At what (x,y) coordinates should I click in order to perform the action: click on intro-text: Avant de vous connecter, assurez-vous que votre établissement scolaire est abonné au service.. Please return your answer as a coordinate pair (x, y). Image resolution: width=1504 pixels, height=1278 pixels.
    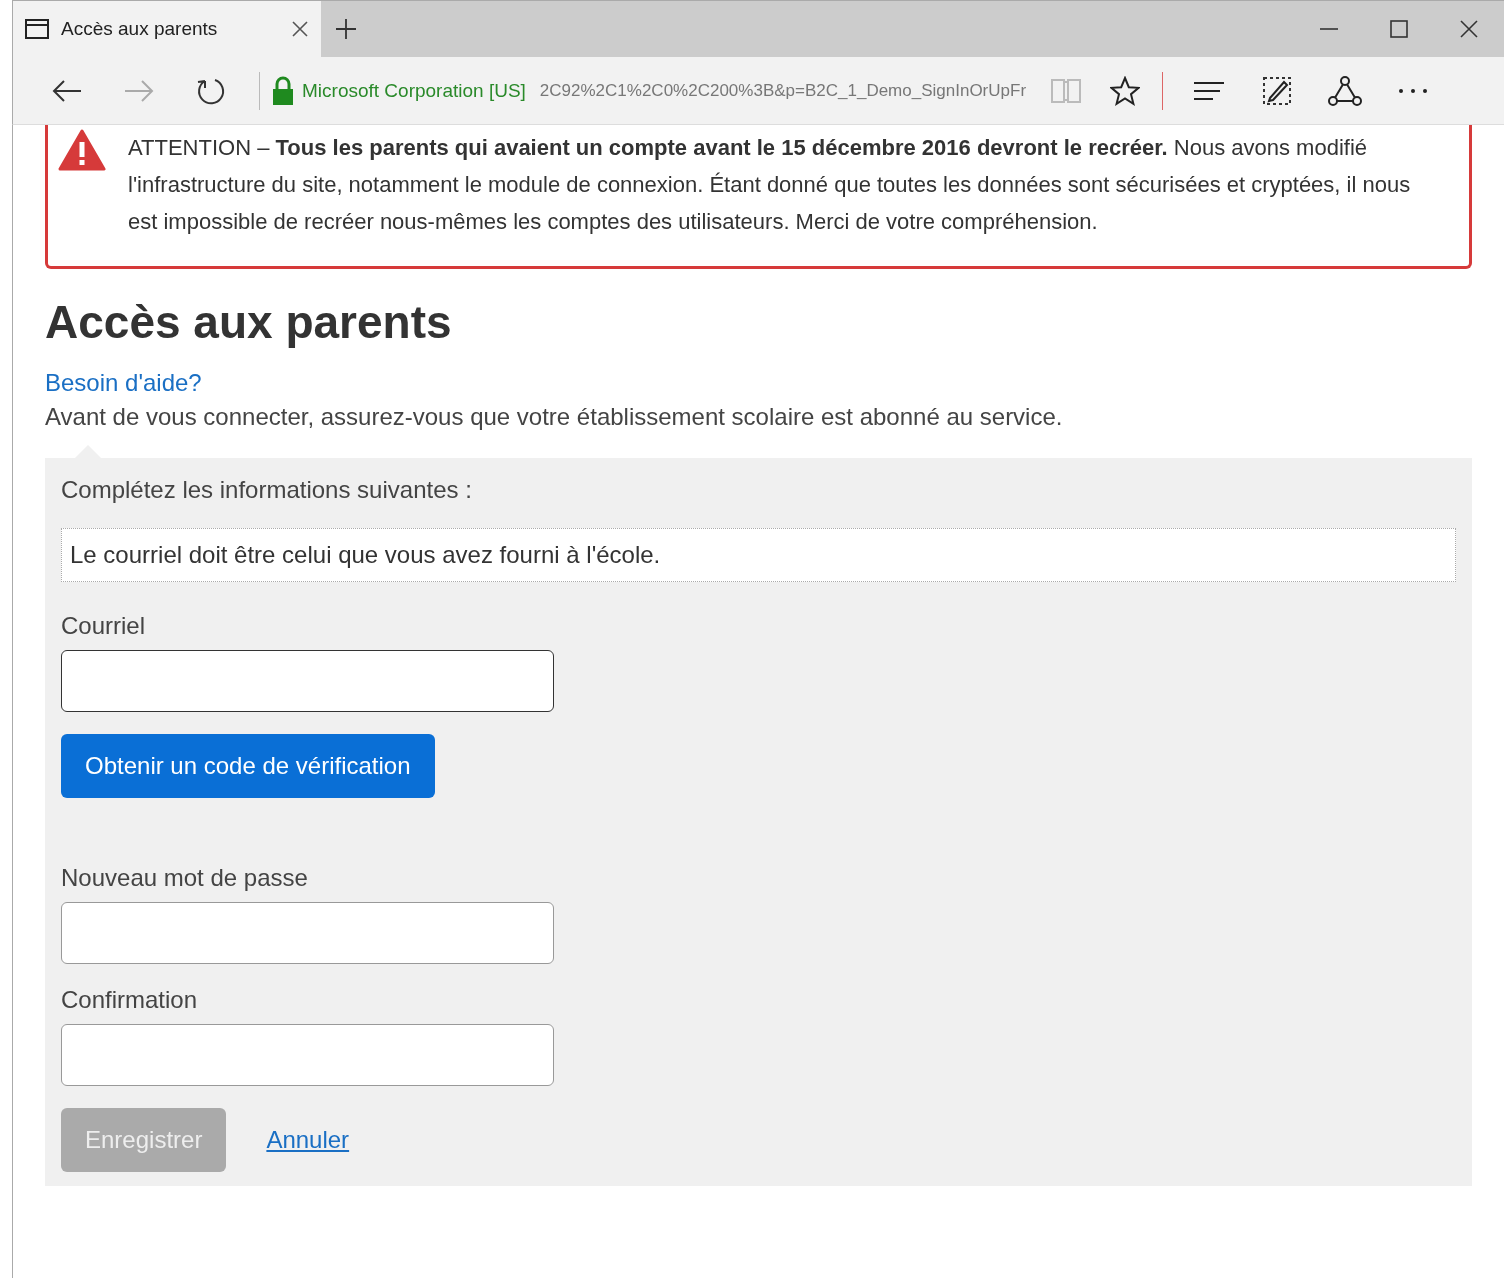
    Looking at the image, I should click on (554, 417).